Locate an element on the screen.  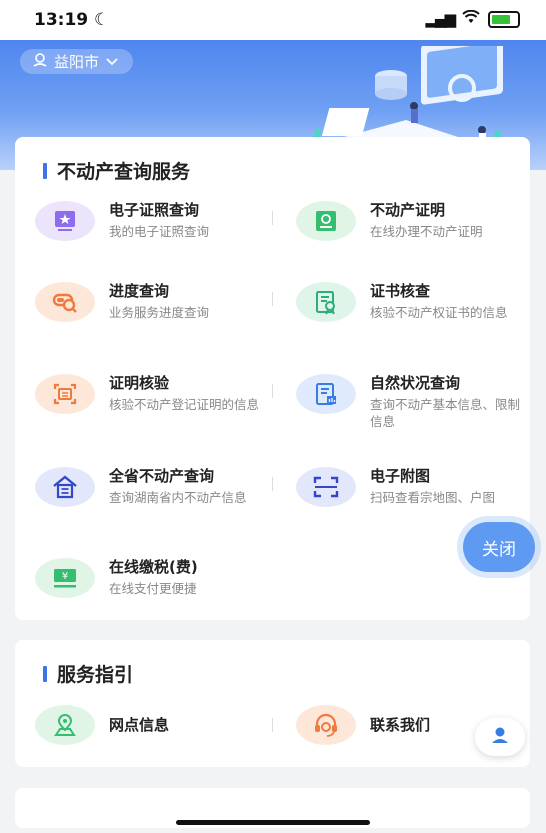
guide-name: 网点信息 is located at coordinates (139, 725).